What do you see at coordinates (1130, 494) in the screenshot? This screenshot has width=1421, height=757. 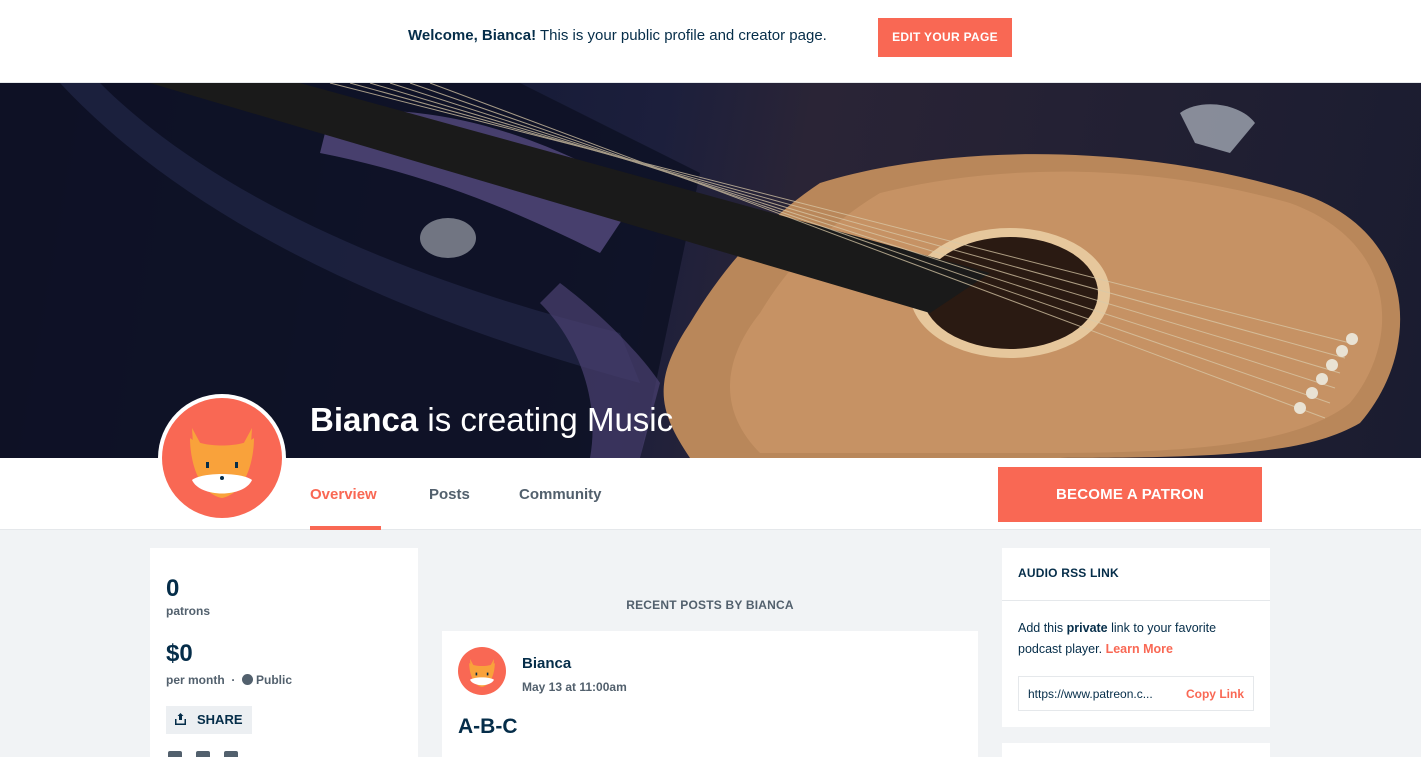 I see `become-patron-button: BECOME A PATRON` at bounding box center [1130, 494].